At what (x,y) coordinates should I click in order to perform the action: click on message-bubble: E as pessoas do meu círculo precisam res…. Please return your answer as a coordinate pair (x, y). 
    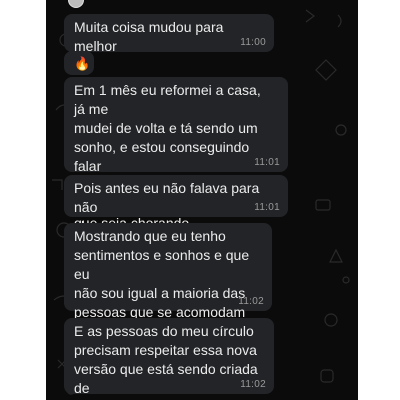
    Looking at the image, I should click on (169, 359).